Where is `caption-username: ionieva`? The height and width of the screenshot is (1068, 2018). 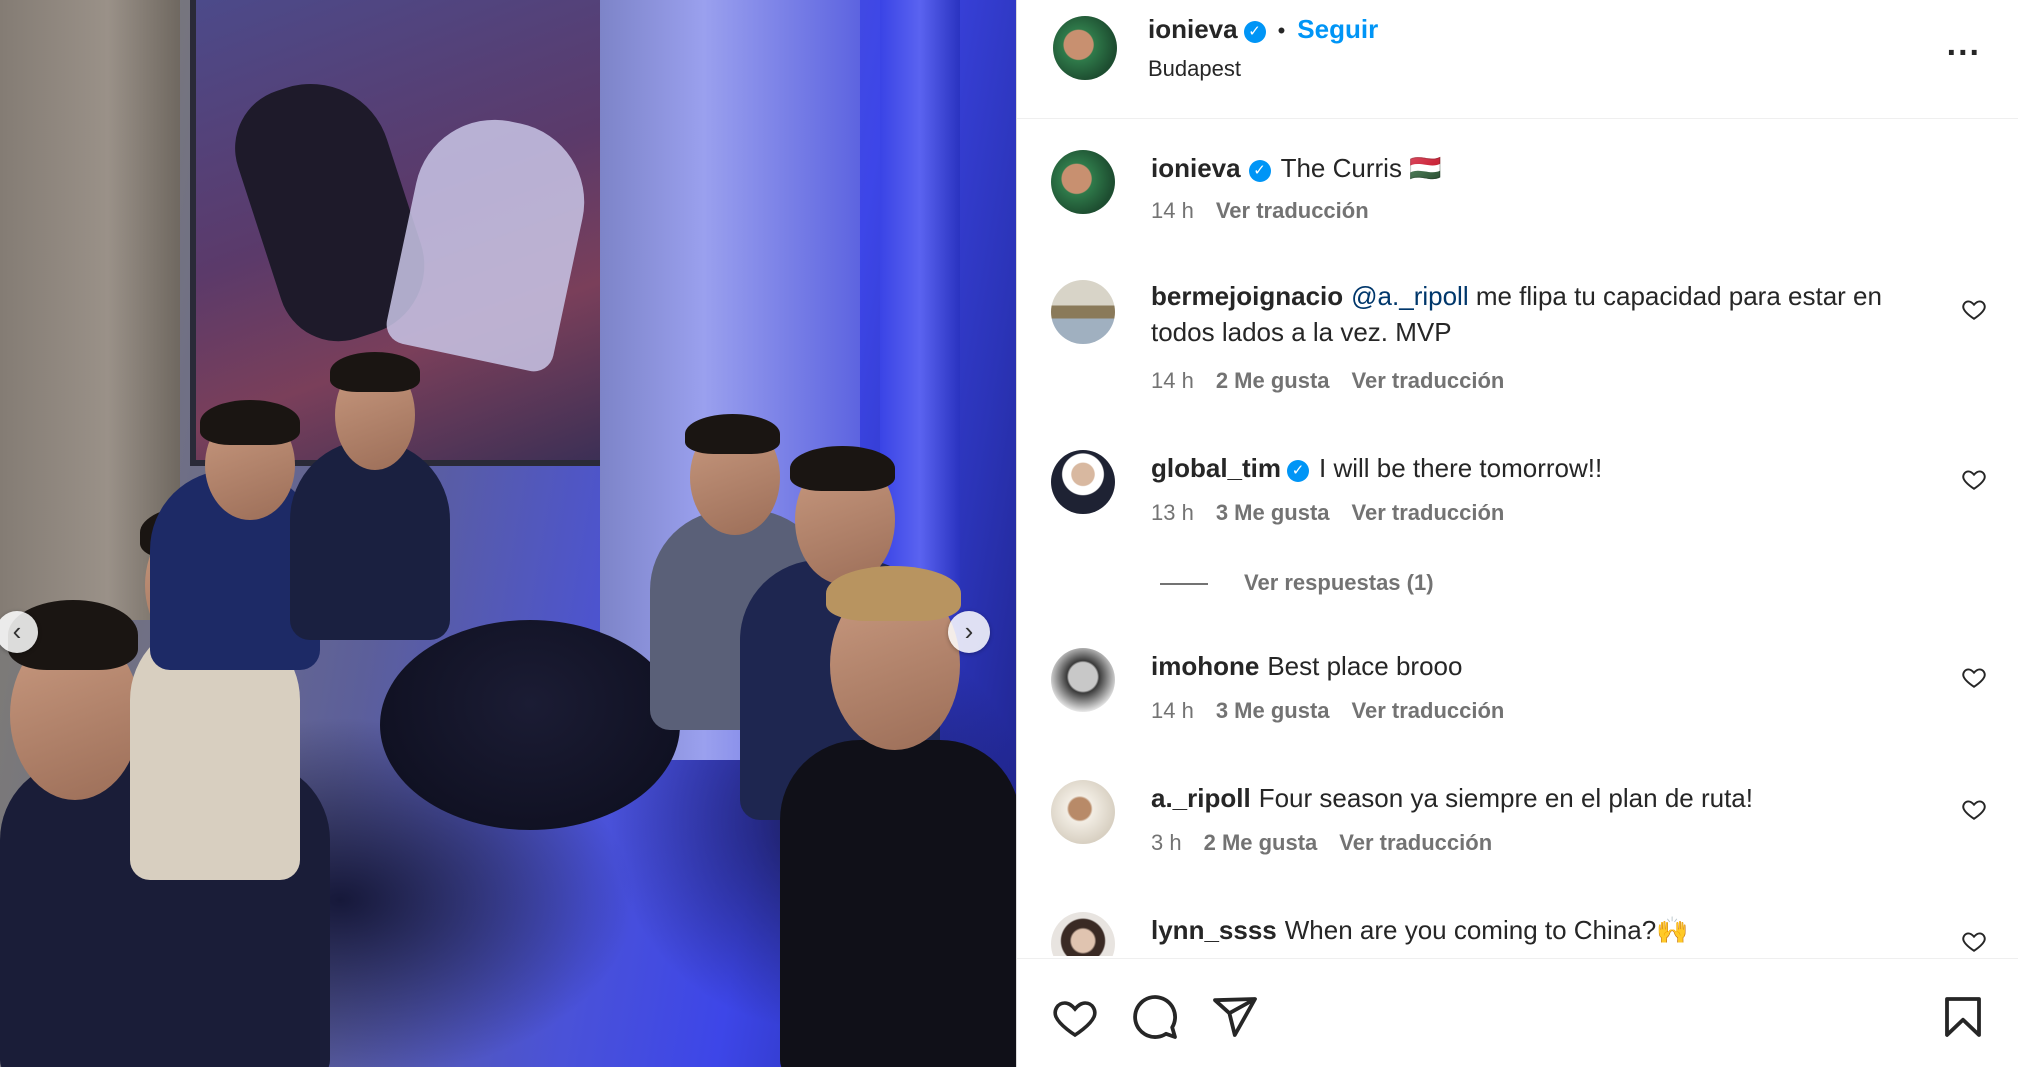 caption-username: ionieva is located at coordinates (1196, 168).